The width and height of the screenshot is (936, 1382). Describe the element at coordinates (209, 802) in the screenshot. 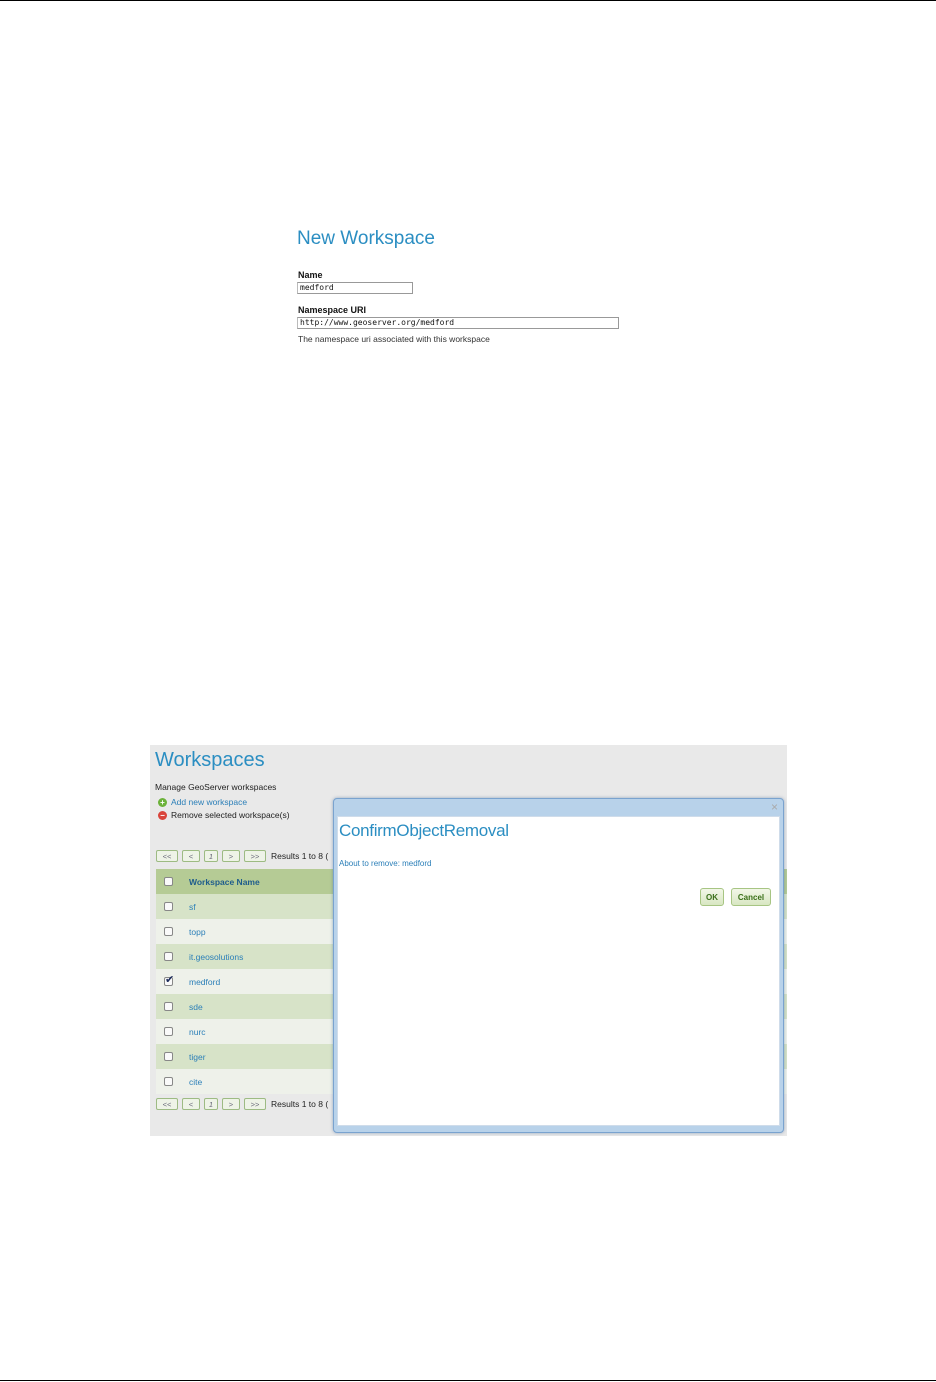

I see `add-workspace-label: Add new workspace` at that location.